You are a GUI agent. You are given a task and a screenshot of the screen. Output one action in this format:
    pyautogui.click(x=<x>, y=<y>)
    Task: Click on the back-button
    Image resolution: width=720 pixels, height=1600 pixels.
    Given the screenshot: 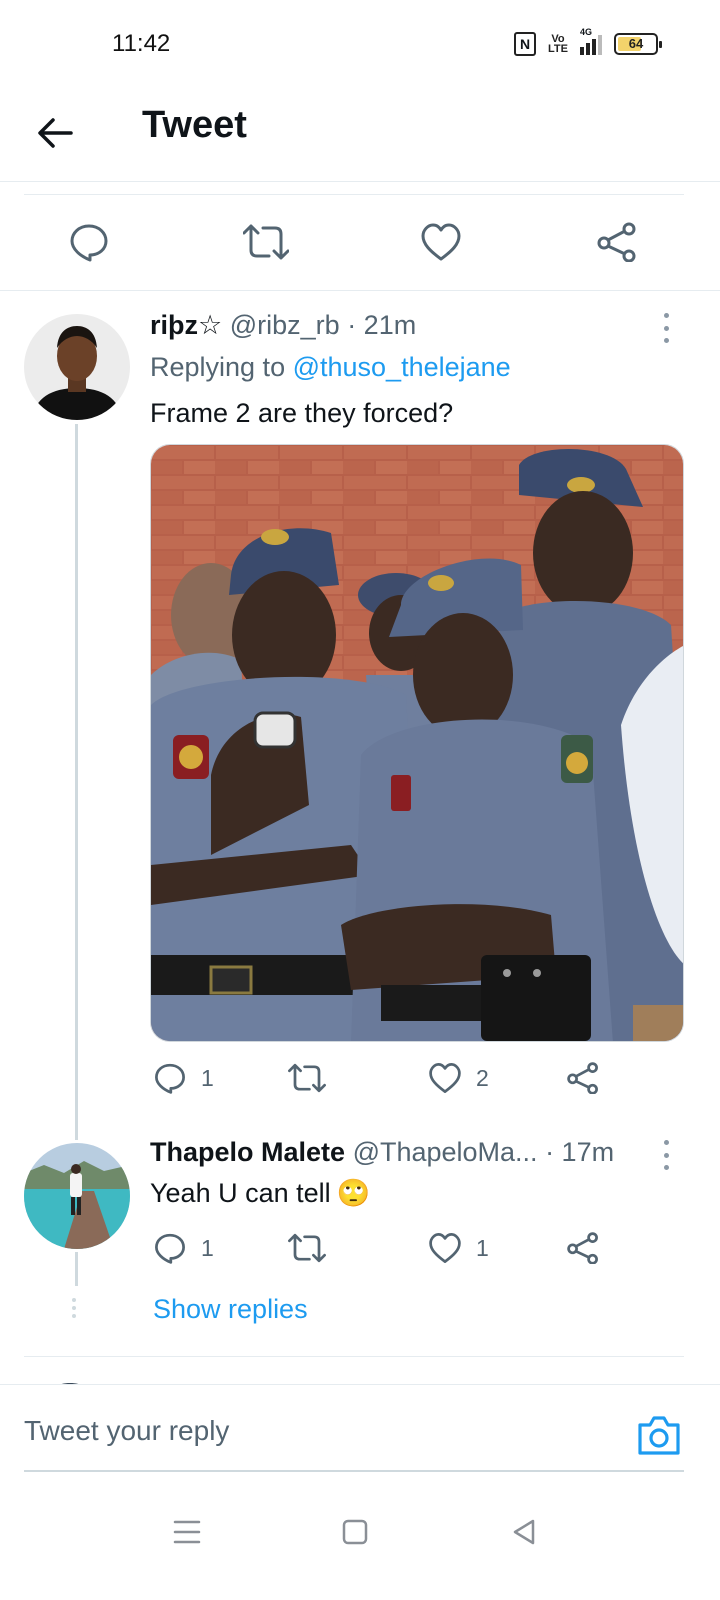 What is the action you would take?
    pyautogui.click(x=55, y=133)
    